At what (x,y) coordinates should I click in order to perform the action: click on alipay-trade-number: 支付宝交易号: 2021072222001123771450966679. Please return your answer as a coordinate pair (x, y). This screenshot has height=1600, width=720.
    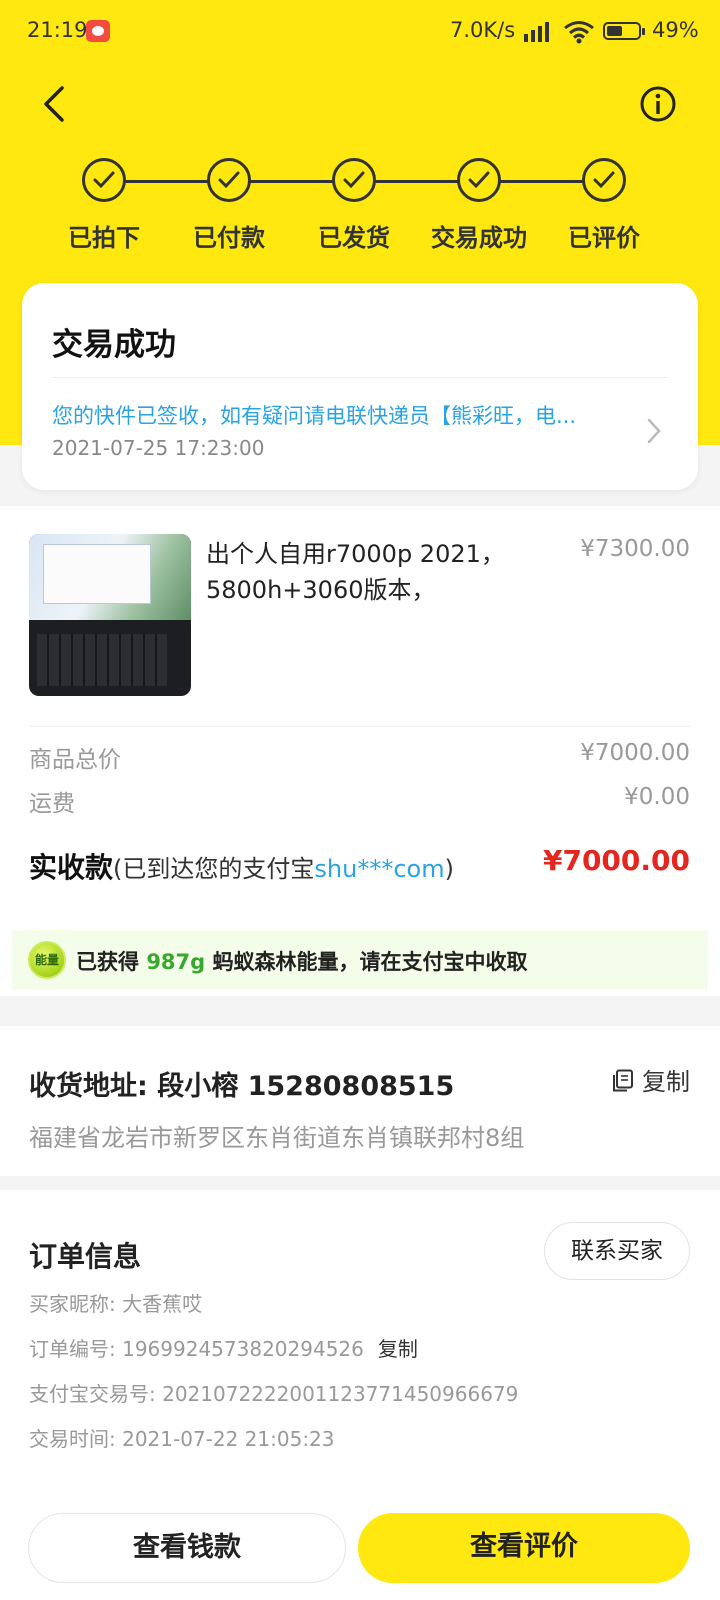
    Looking at the image, I should click on (274, 1394).